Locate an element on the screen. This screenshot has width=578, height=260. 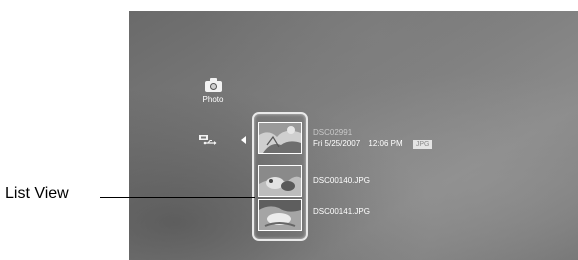
list-item-details-1: Fri 5/25/2007 12:06 PM JPG is located at coordinates (375, 144).